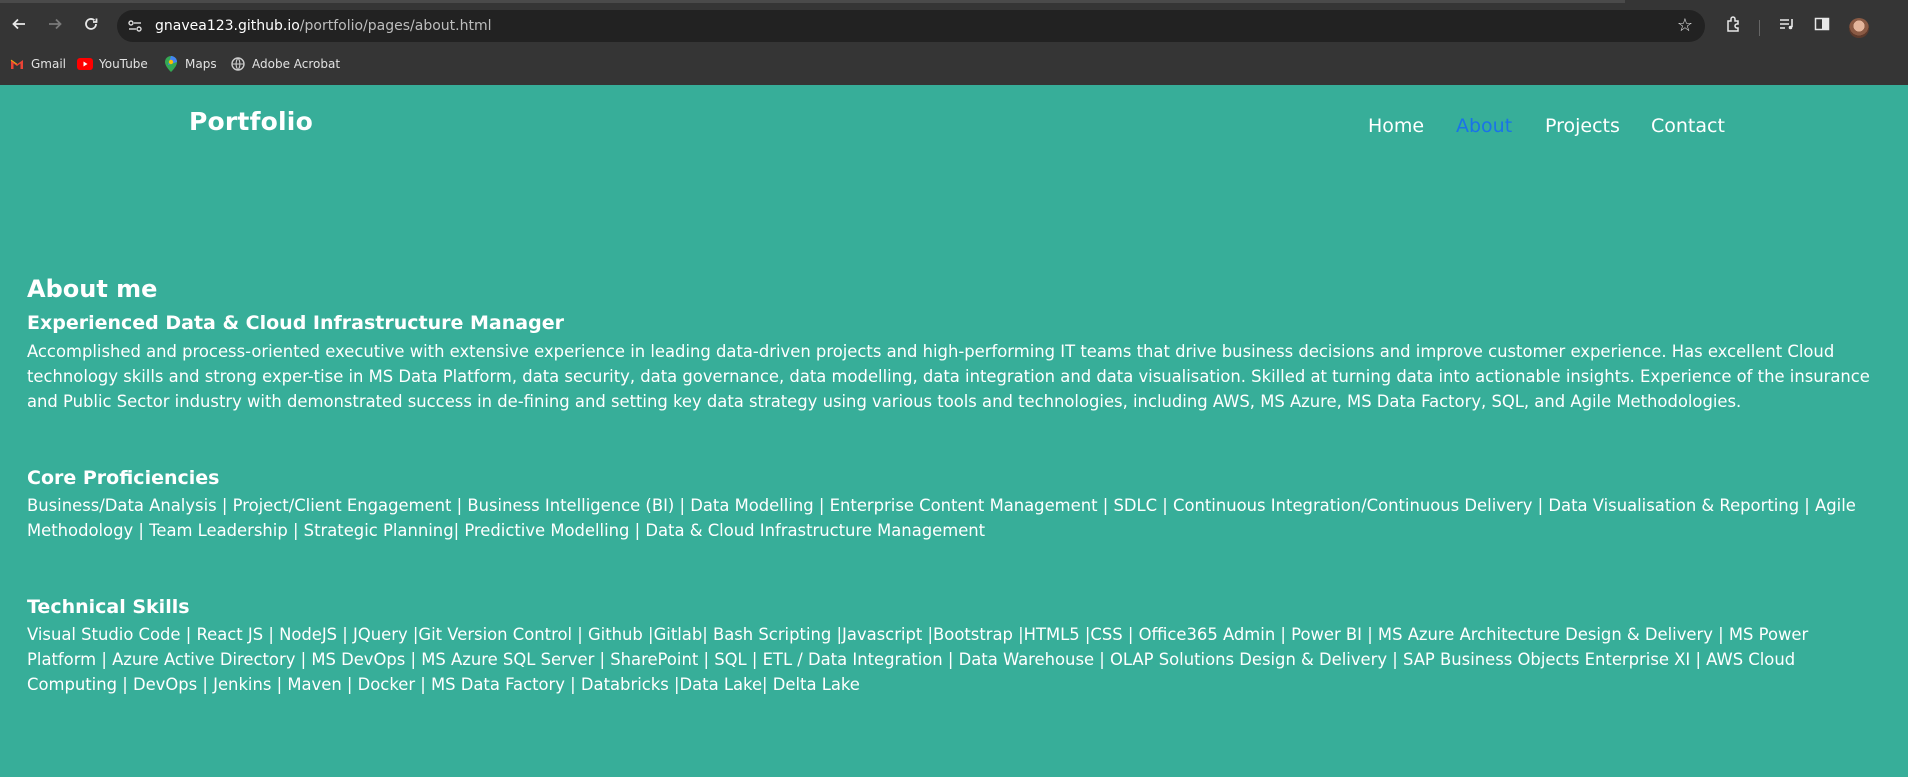  I want to click on globe-icon, so click(238, 64).